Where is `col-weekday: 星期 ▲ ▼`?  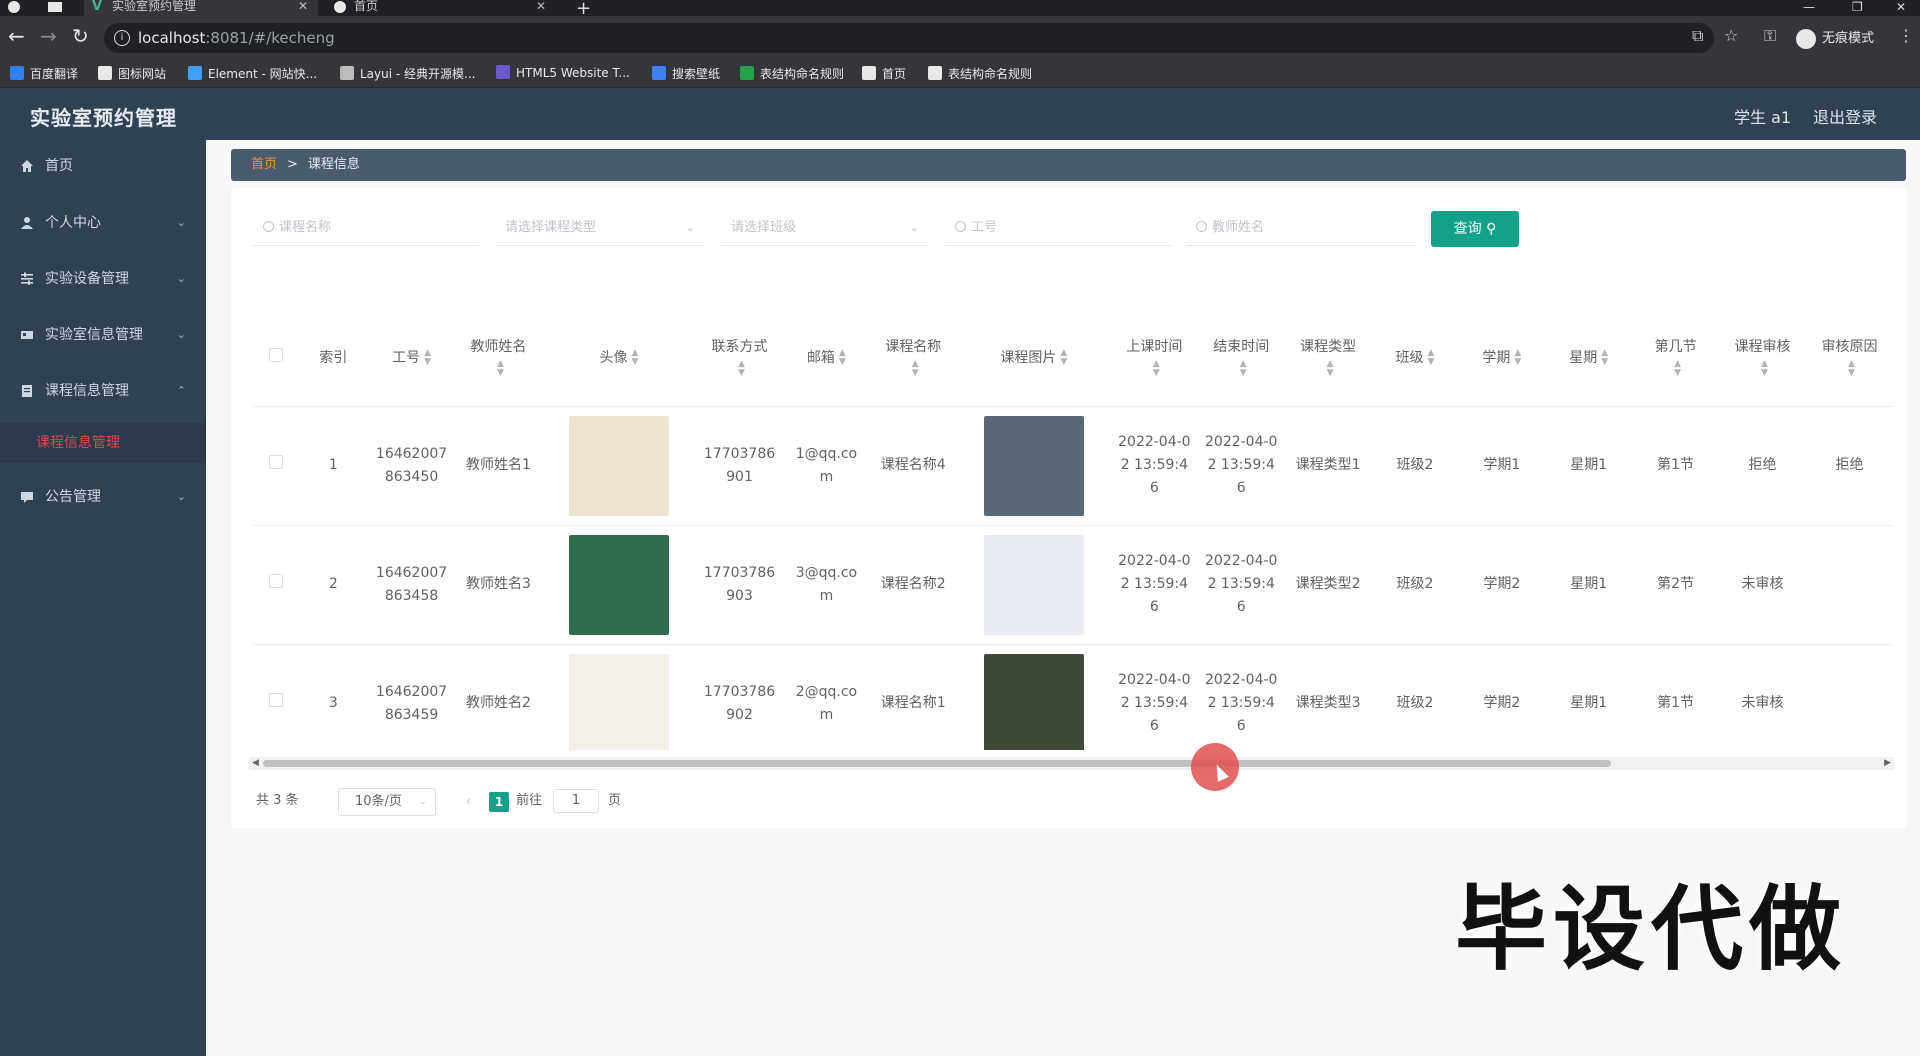 col-weekday: 星期 ▲ ▼ is located at coordinates (1589, 358).